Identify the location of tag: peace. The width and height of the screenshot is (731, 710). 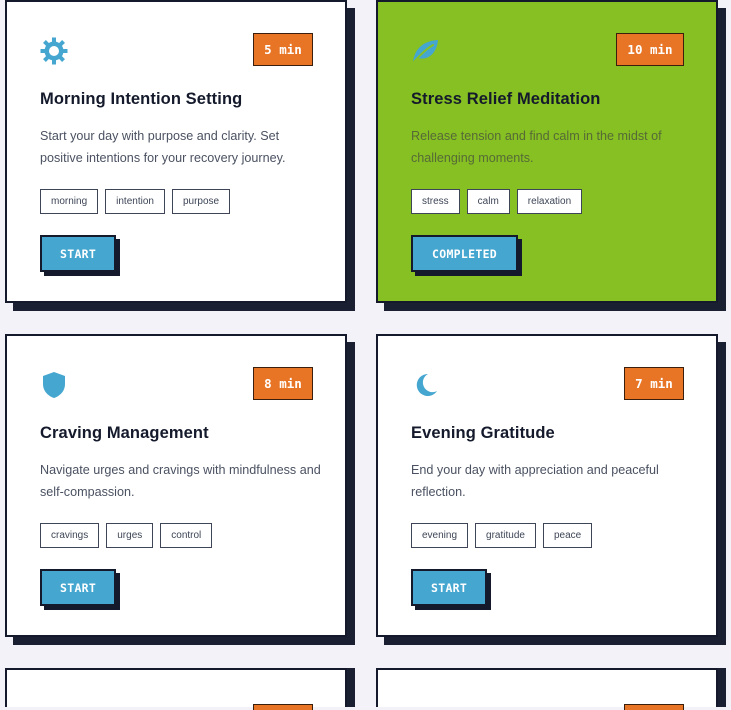
(567, 535).